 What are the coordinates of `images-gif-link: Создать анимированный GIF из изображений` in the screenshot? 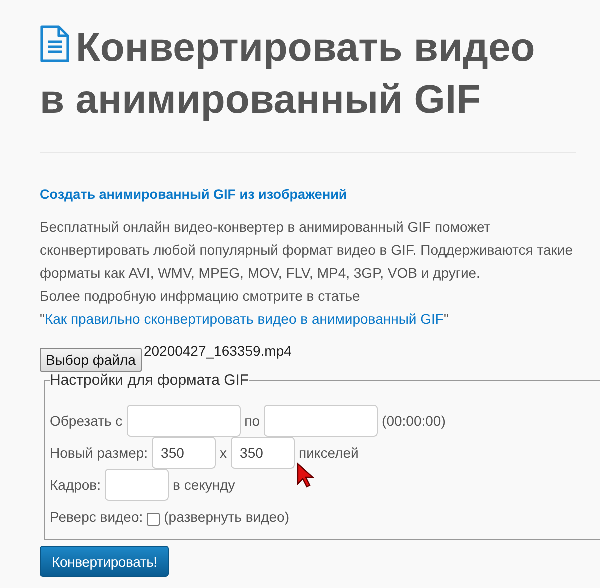 It's located at (194, 194).